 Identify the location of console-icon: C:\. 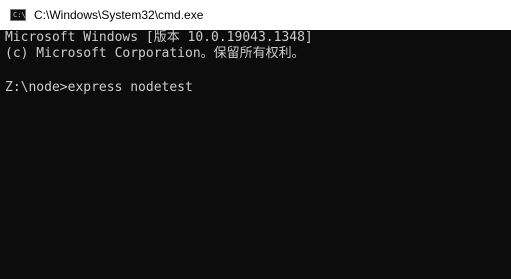
(18, 15).